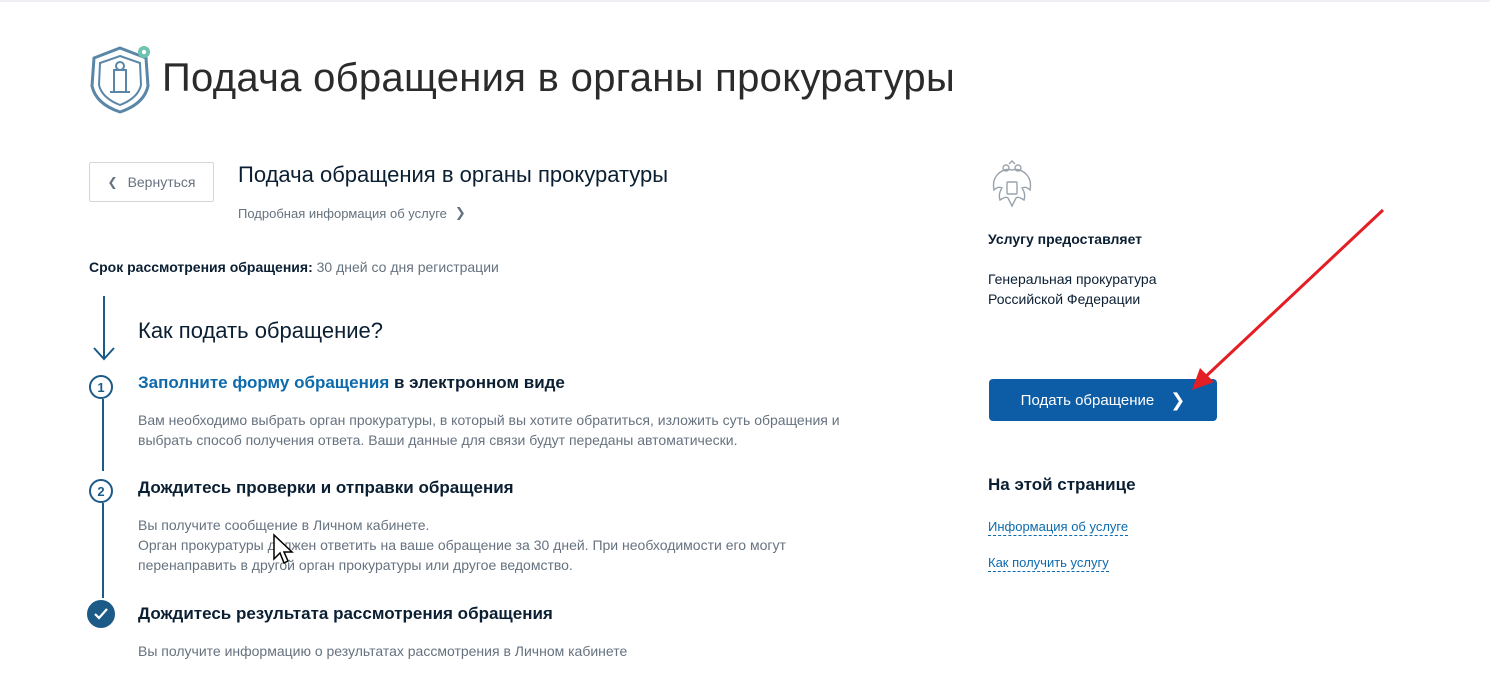  I want to click on arrow-down-icon, so click(104, 328).